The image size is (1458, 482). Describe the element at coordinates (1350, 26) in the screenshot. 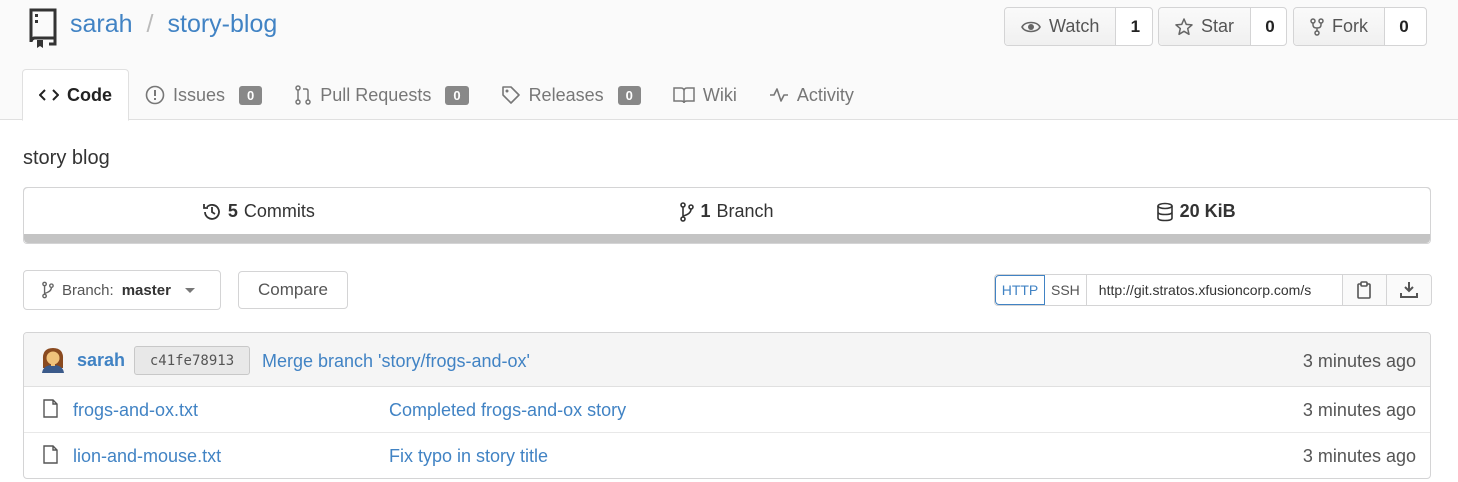

I see `fork-label: Fork` at that location.